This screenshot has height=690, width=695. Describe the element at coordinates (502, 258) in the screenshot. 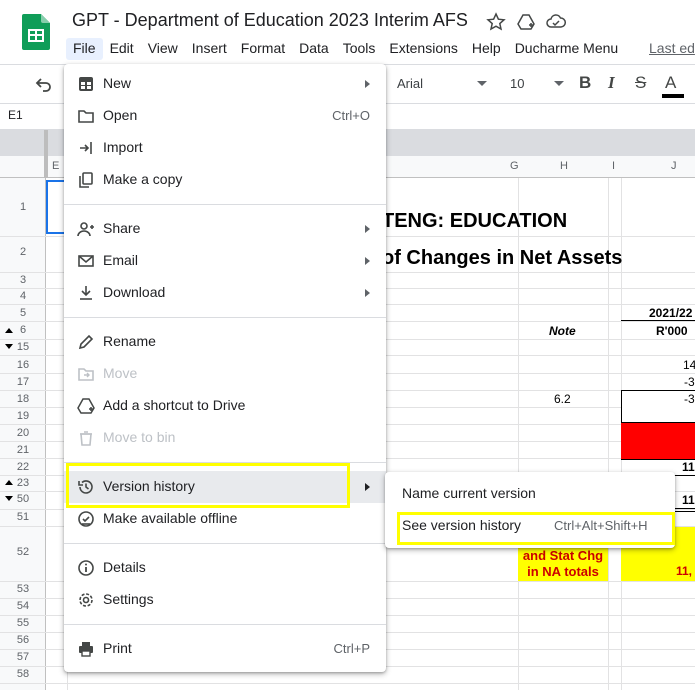

I see `sheet-title-line-2: of Changes in Net Assets` at that location.